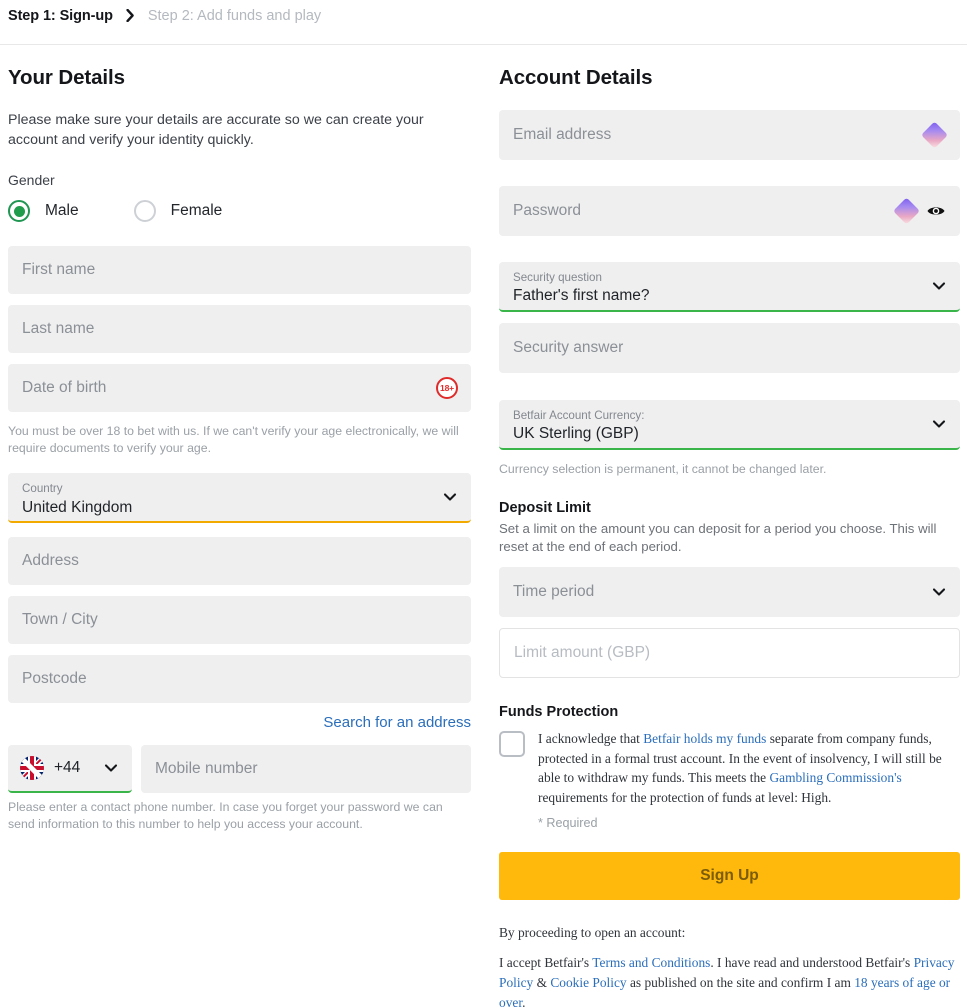  Describe the element at coordinates (592, 933) in the screenshot. I see `footer-intro: By proceeding to open an account:` at that location.